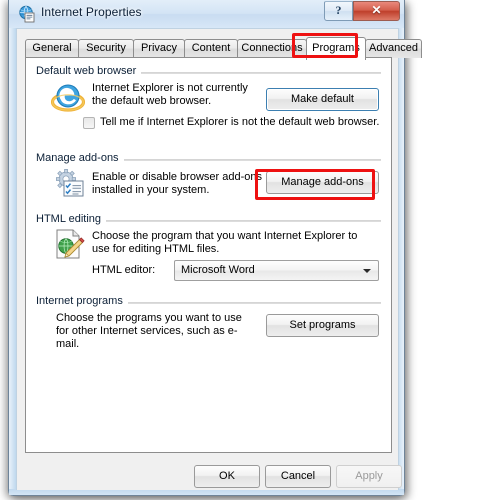  Describe the element at coordinates (69, 185) in the screenshot. I see `gear-checklist-icon` at that location.